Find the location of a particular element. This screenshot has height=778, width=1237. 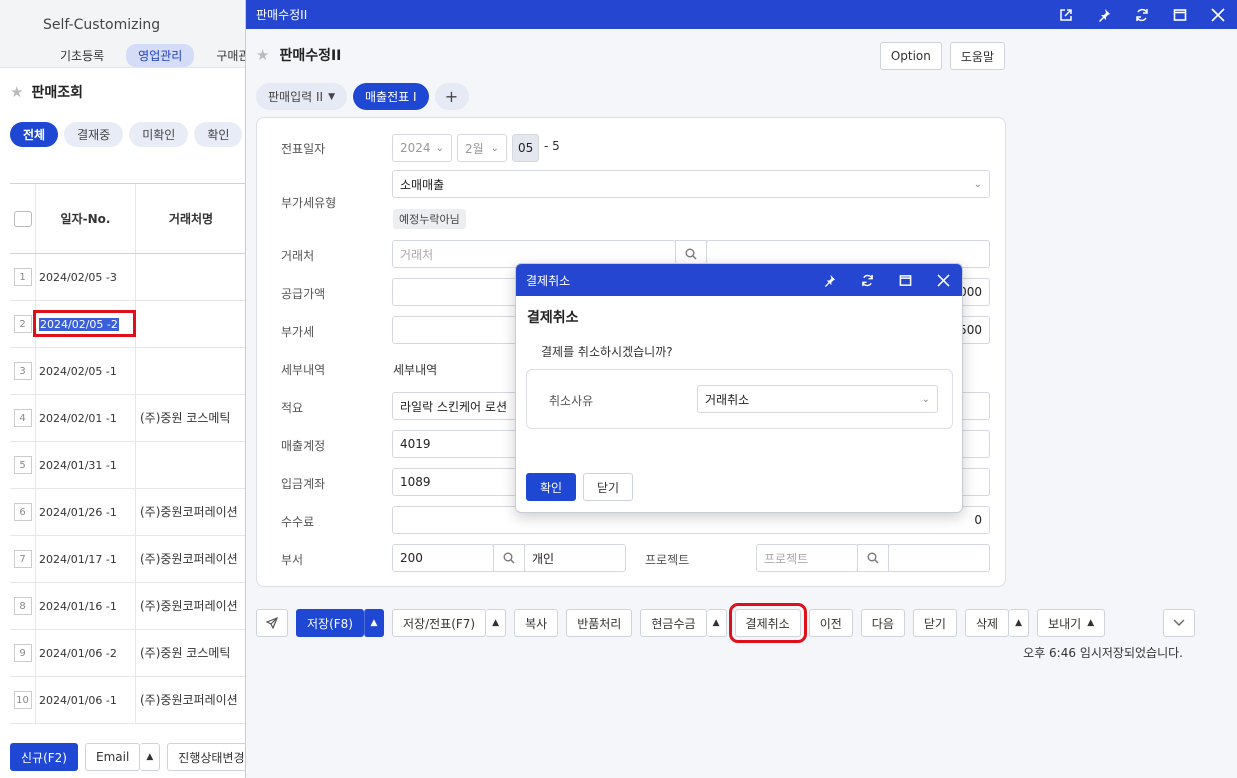

row-date-cell: 2024/02/05 -1 is located at coordinates (86, 371).